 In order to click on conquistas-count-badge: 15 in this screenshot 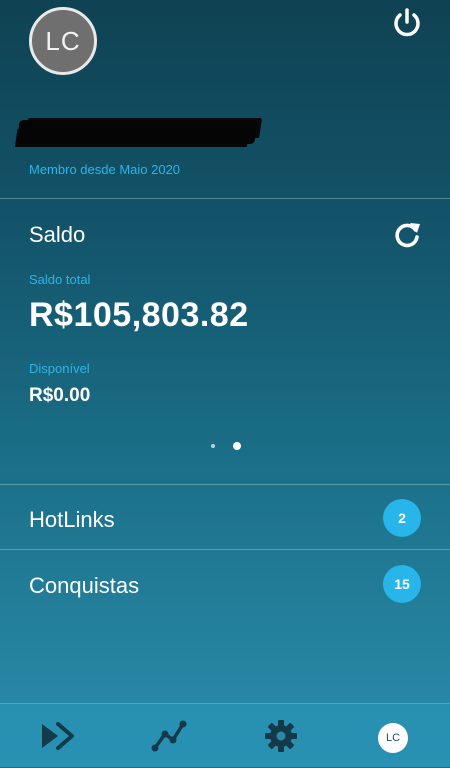, I will do `click(402, 584)`.